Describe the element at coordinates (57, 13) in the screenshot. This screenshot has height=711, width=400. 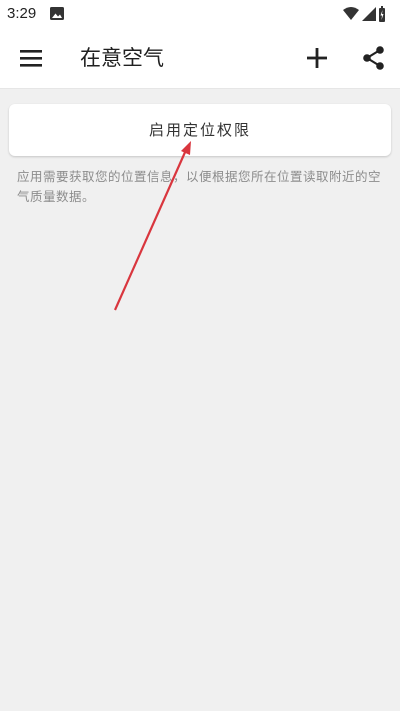
I see `gallery-icon` at that location.